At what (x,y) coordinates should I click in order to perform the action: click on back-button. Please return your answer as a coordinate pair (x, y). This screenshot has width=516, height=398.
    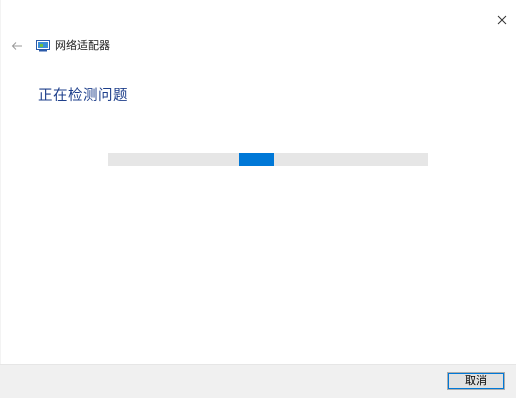
    Looking at the image, I should click on (17, 46).